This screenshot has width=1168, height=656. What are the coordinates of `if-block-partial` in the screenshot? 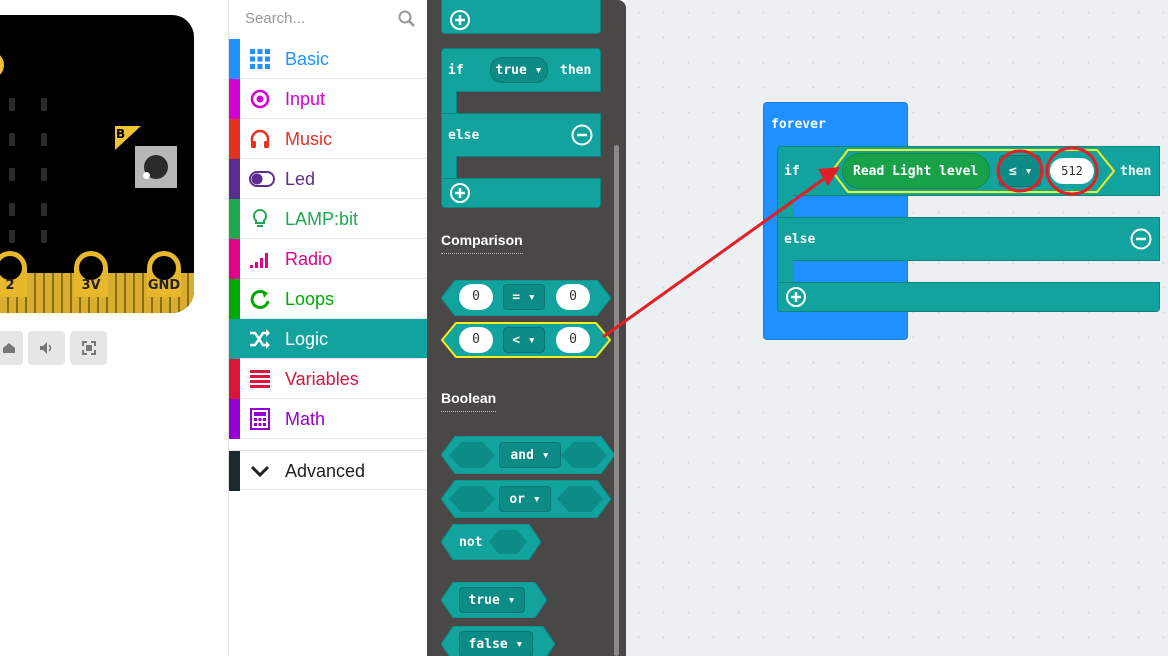 It's located at (521, 17).